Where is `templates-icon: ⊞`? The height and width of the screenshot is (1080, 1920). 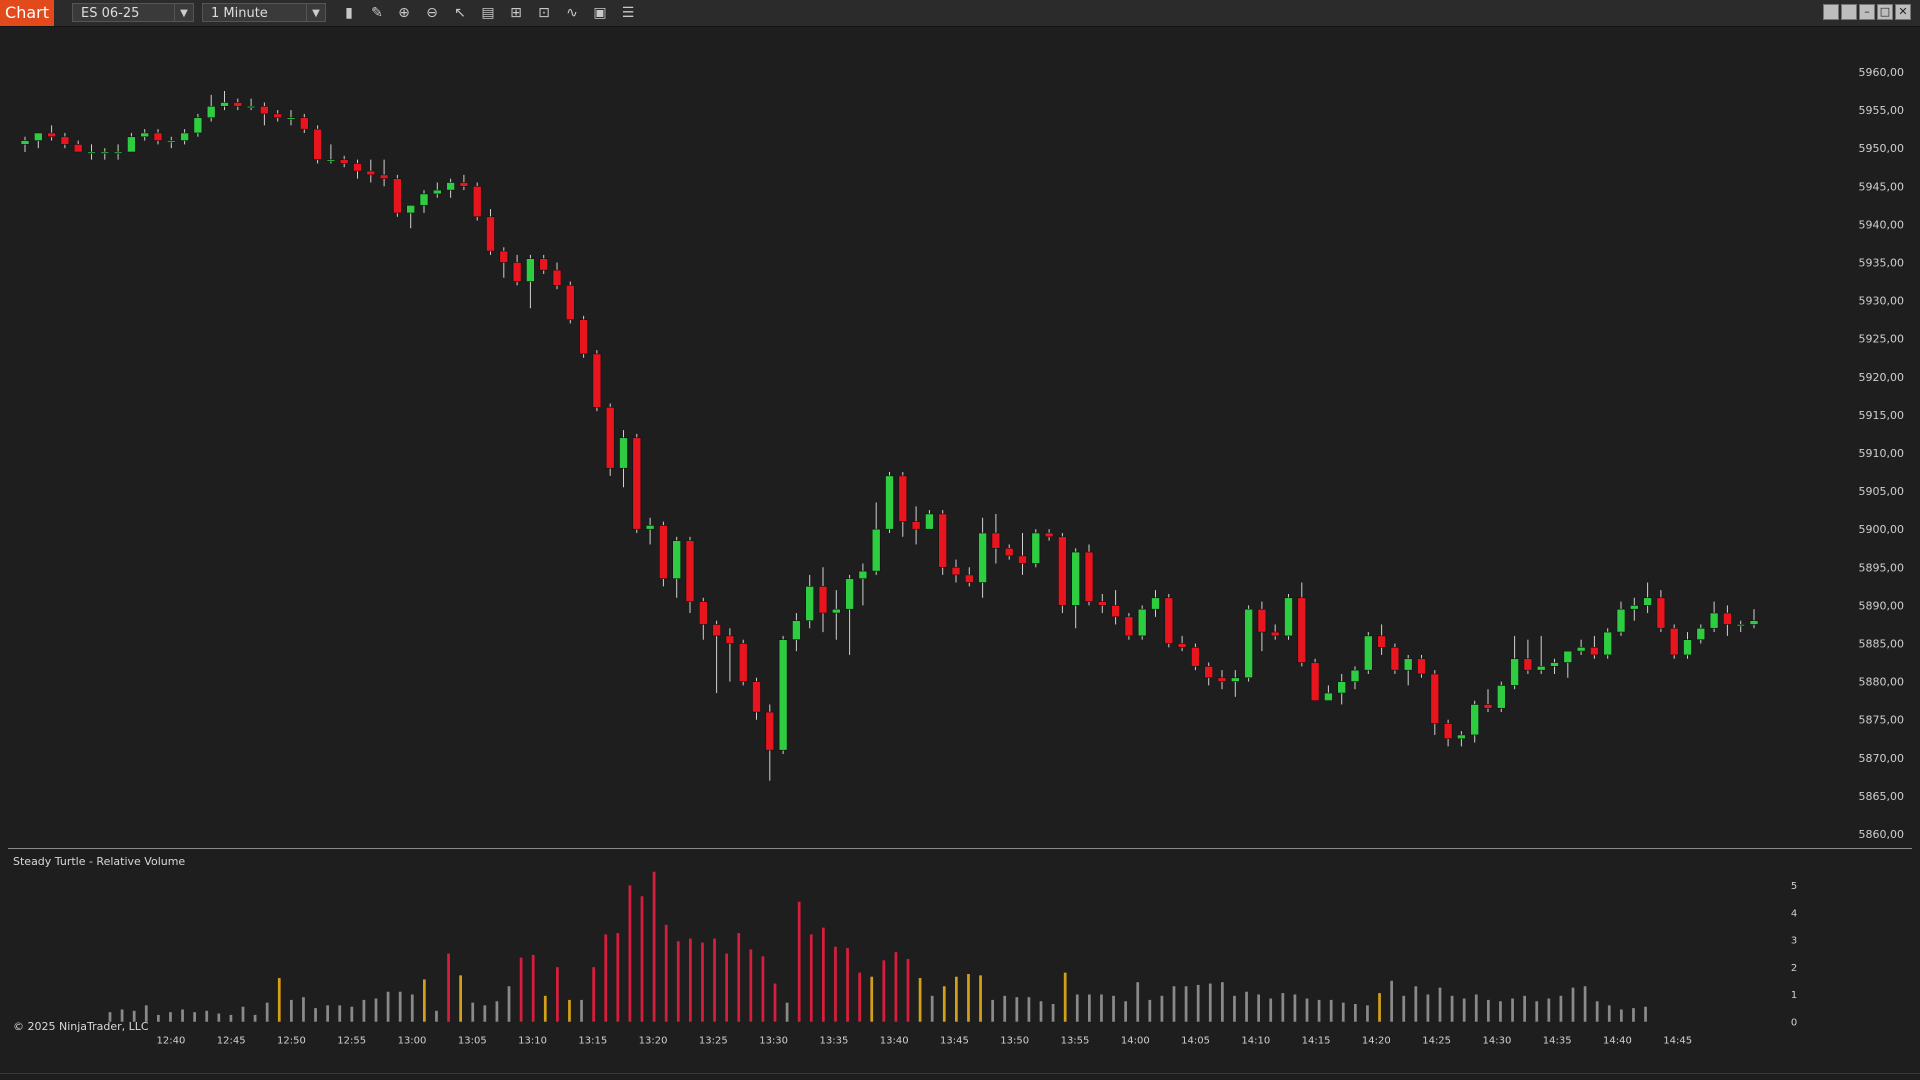
templates-icon: ⊞ is located at coordinates (516, 13).